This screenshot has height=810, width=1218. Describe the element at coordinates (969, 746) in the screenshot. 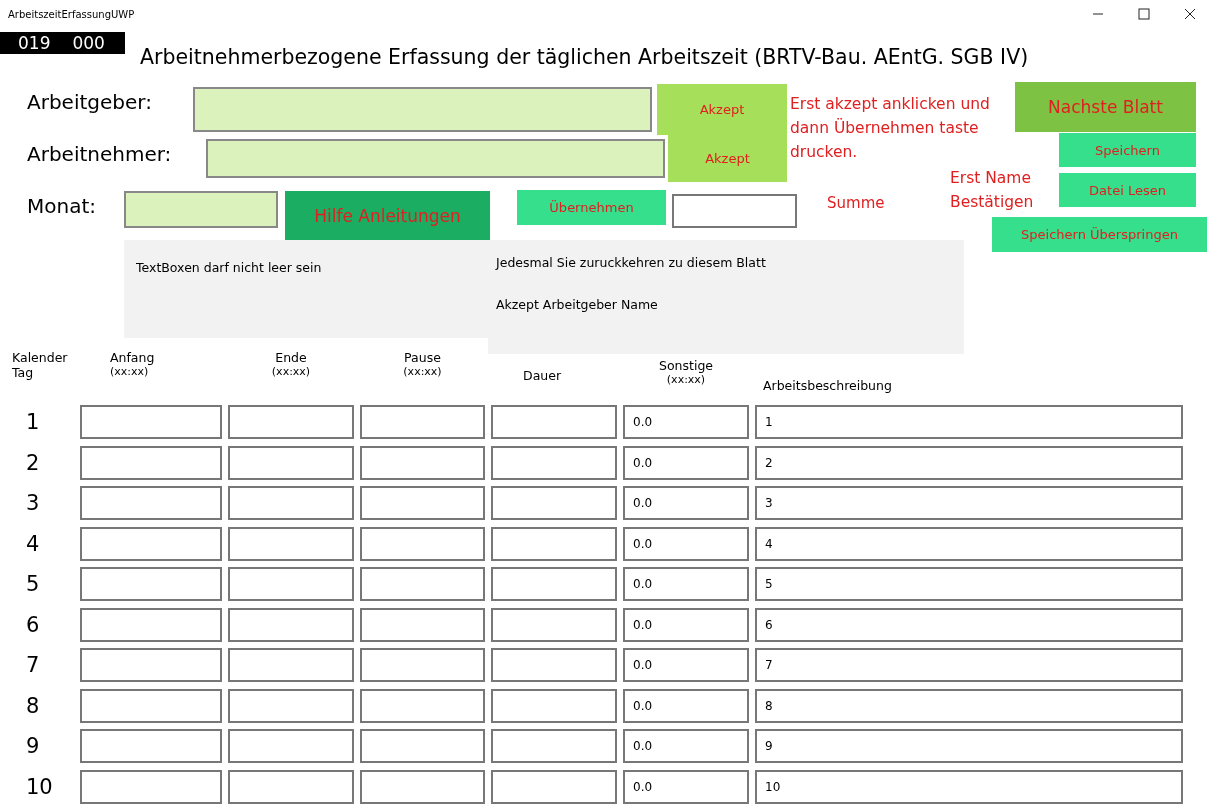

I see `description-field: 9` at that location.